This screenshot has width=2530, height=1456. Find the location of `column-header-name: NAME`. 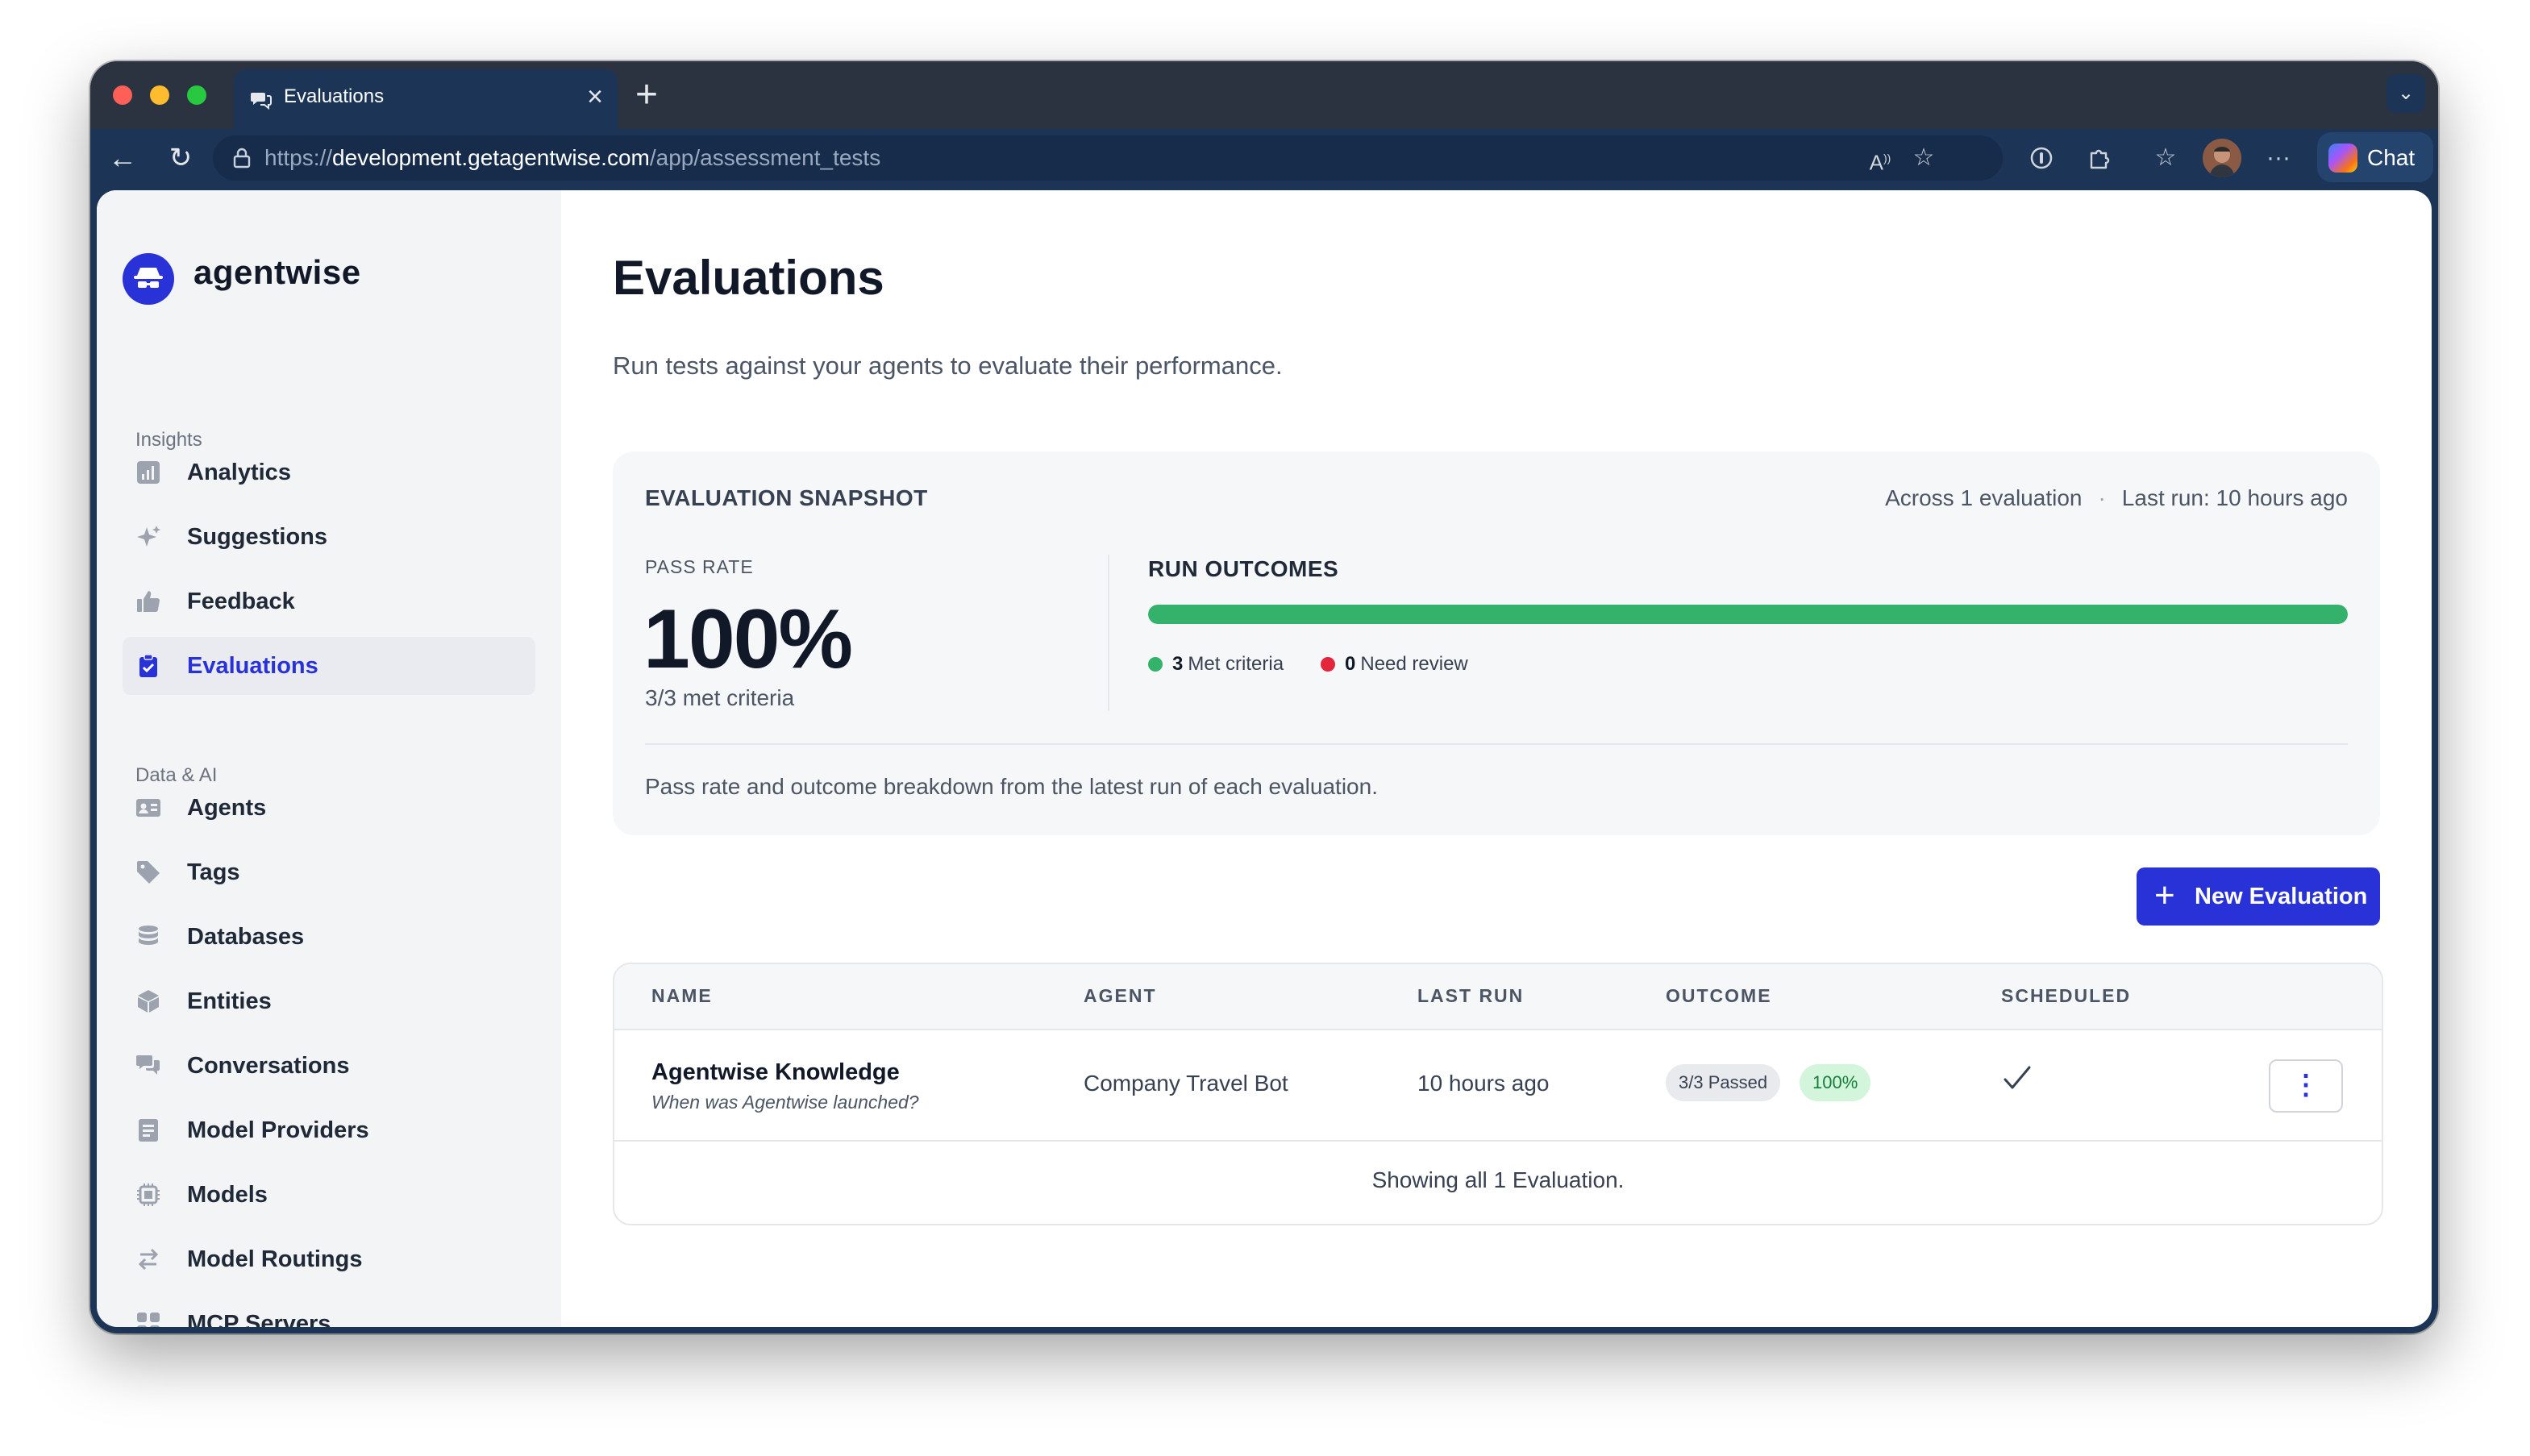

column-header-name: NAME is located at coordinates (682, 996).